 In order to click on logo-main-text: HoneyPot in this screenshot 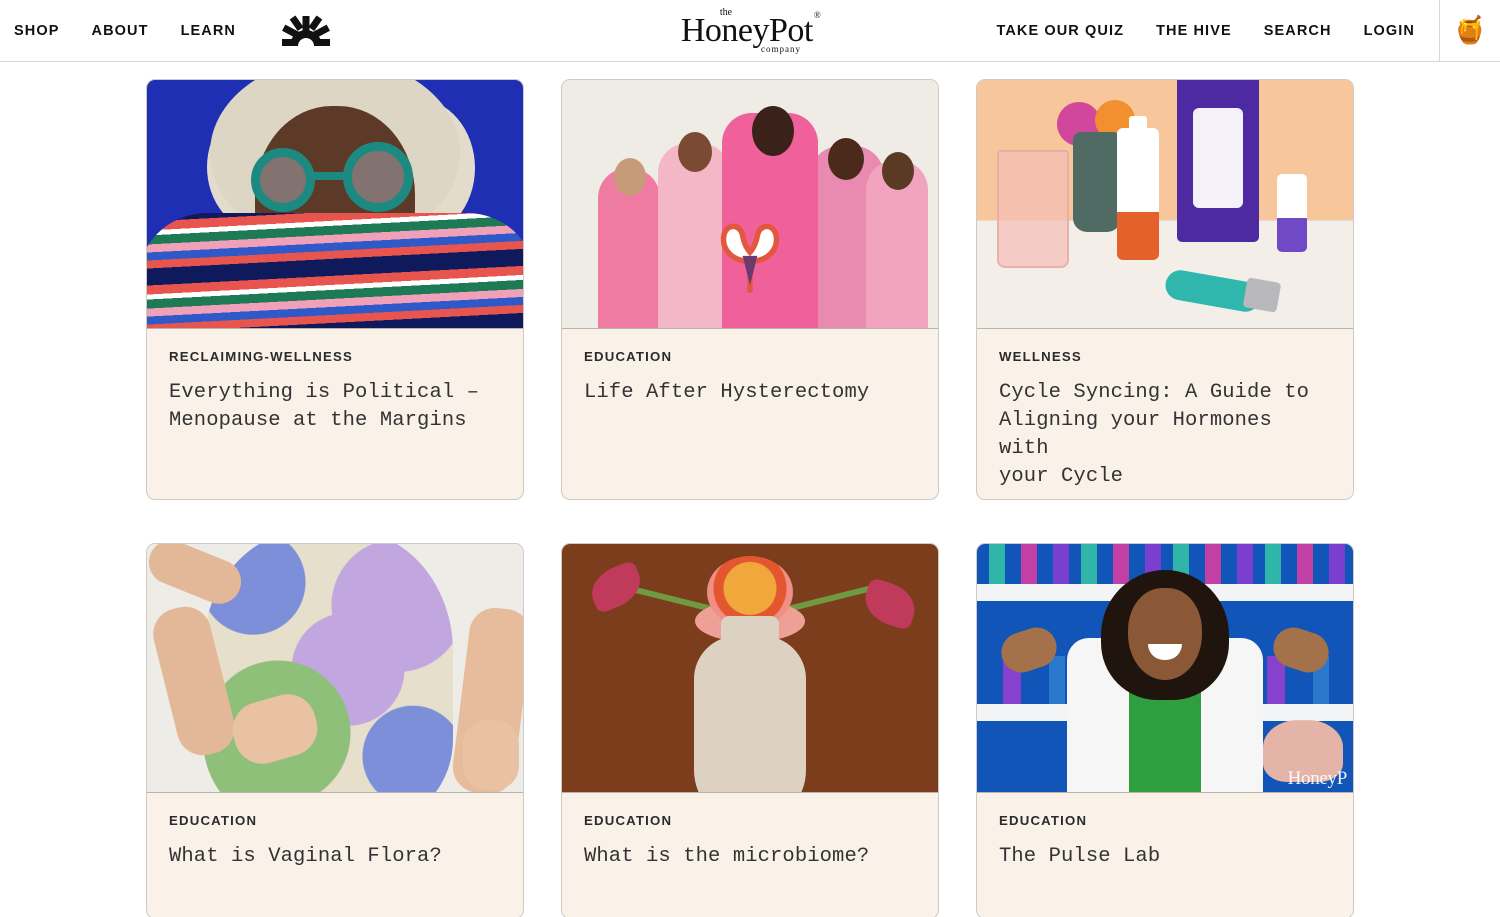, I will do `click(747, 30)`.